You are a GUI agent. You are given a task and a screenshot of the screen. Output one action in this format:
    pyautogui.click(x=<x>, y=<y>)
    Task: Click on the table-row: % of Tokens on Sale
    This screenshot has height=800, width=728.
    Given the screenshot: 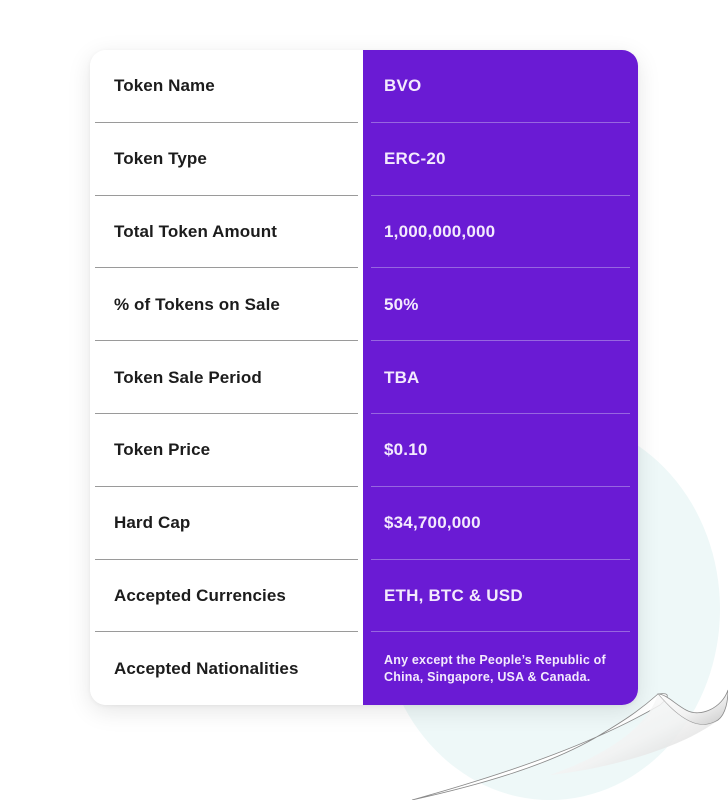 What is the action you would take?
    pyautogui.click(x=226, y=304)
    